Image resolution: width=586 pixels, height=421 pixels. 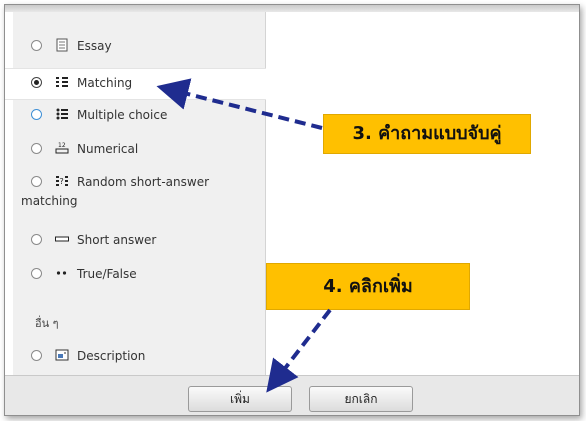 I want to click on description-icon, so click(x=62, y=355).